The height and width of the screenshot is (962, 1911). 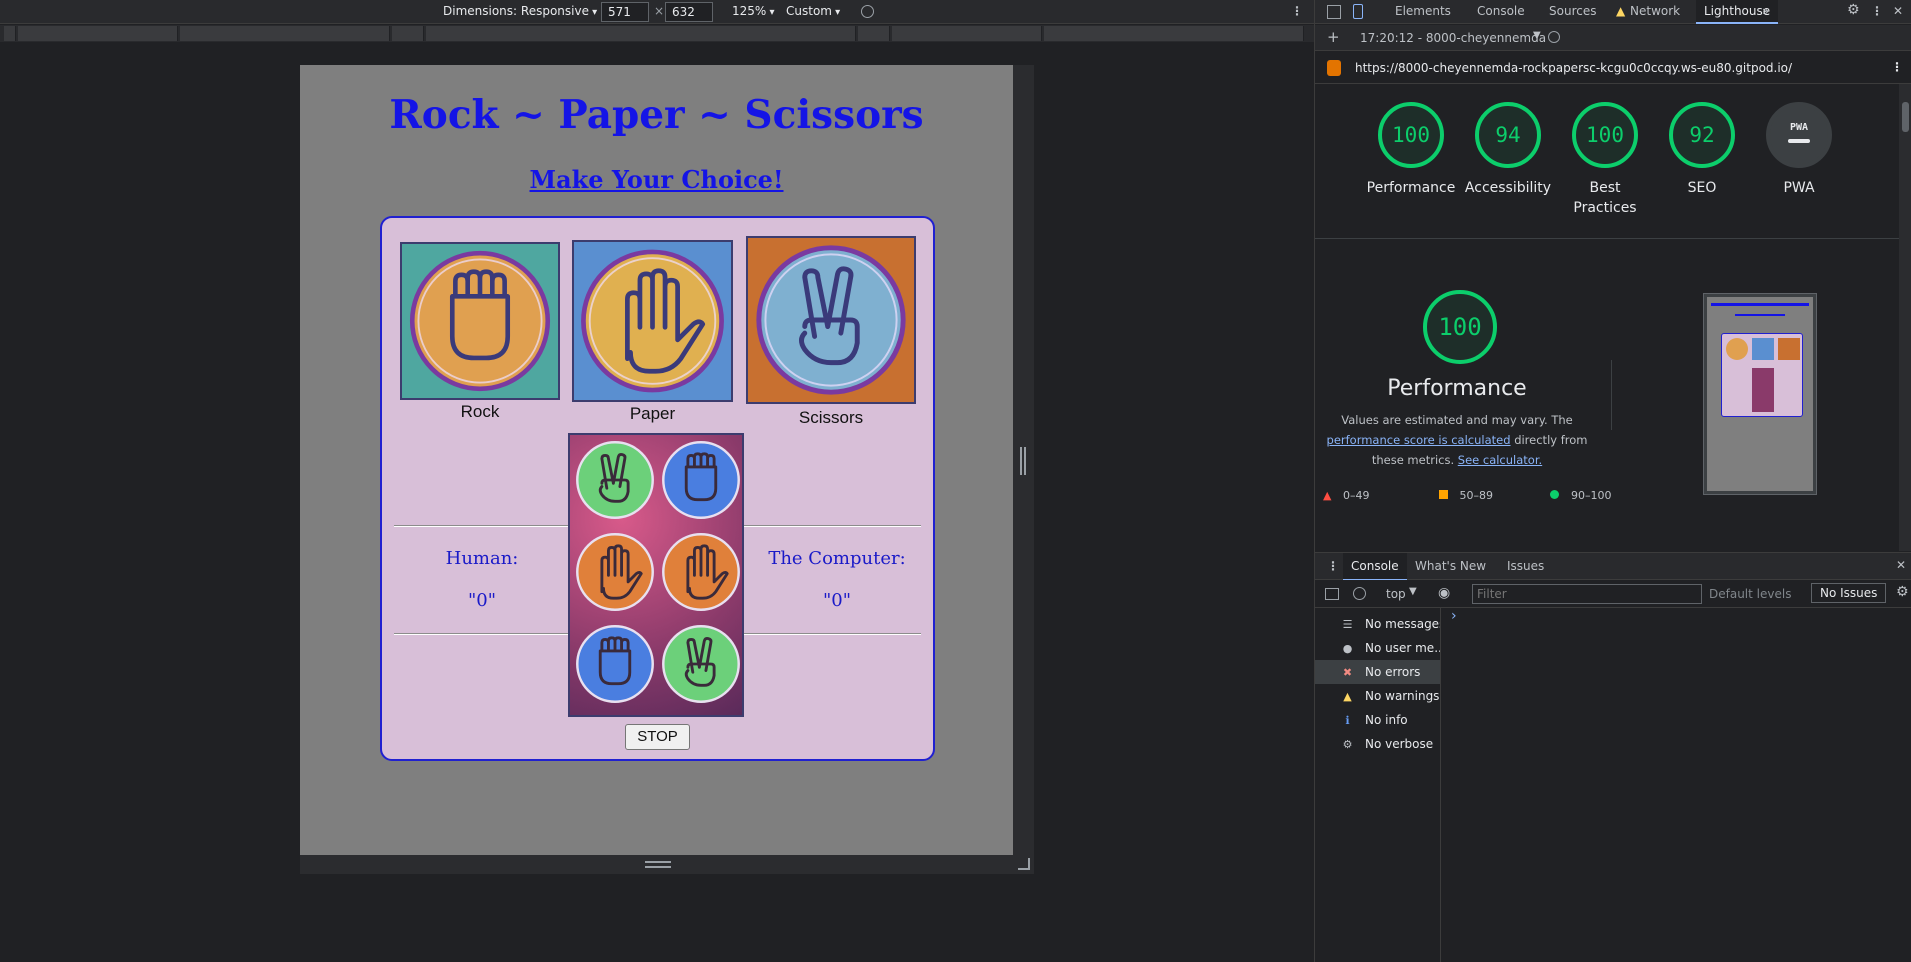 What do you see at coordinates (1377, 672) in the screenshot?
I see `sidebar-item: ✖ No errors` at bounding box center [1377, 672].